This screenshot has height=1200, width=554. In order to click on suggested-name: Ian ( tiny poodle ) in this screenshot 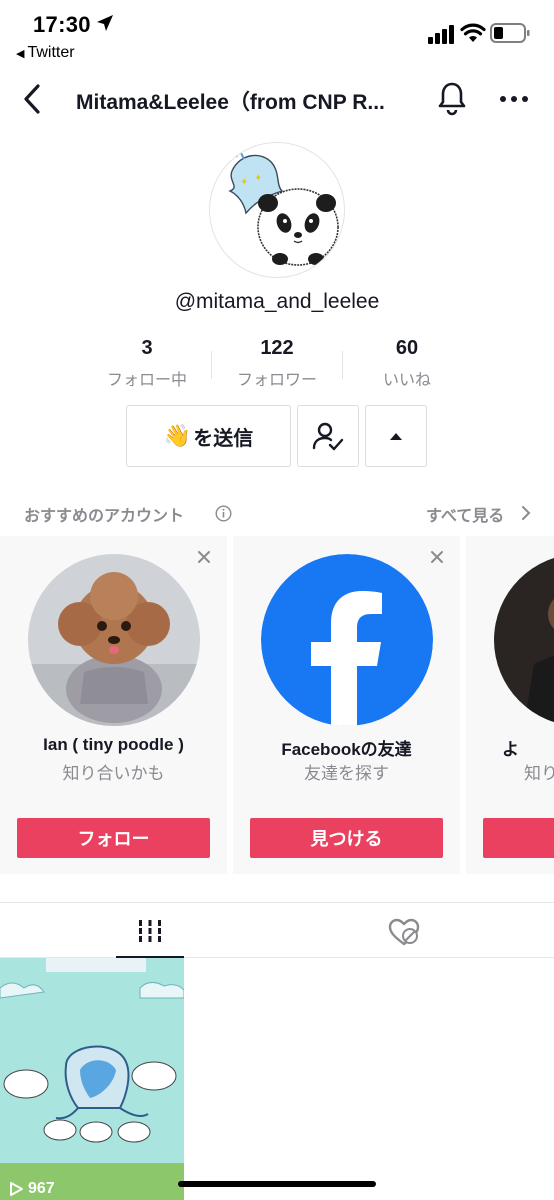, I will do `click(113, 744)`.